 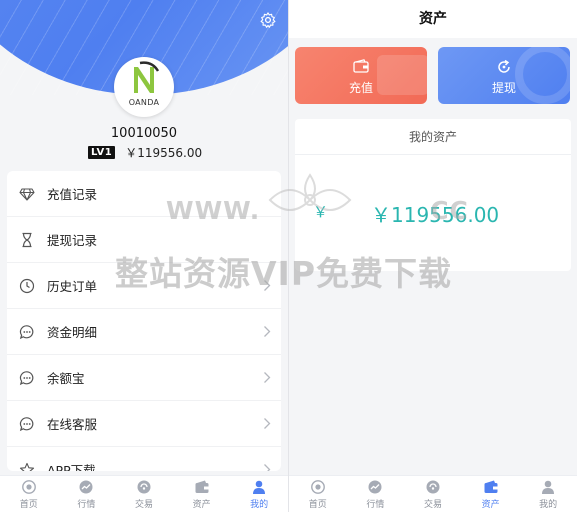 What do you see at coordinates (72, 332) in the screenshot?
I see `menu-item-label: 资金明细` at bounding box center [72, 332].